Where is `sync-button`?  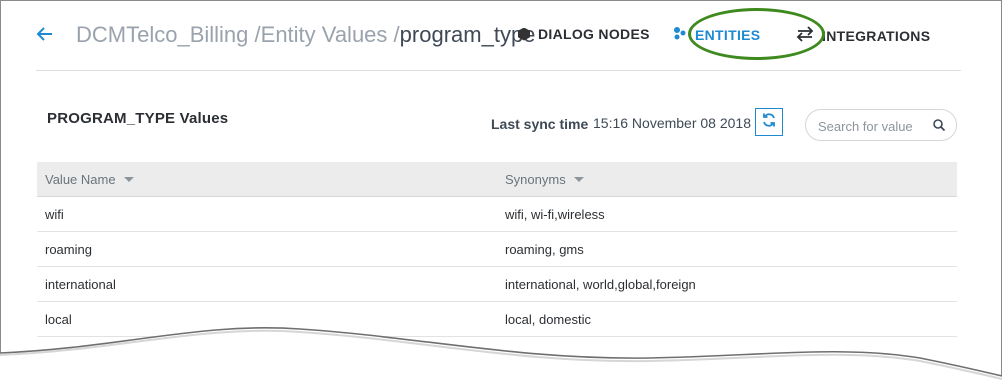 sync-button is located at coordinates (769, 122).